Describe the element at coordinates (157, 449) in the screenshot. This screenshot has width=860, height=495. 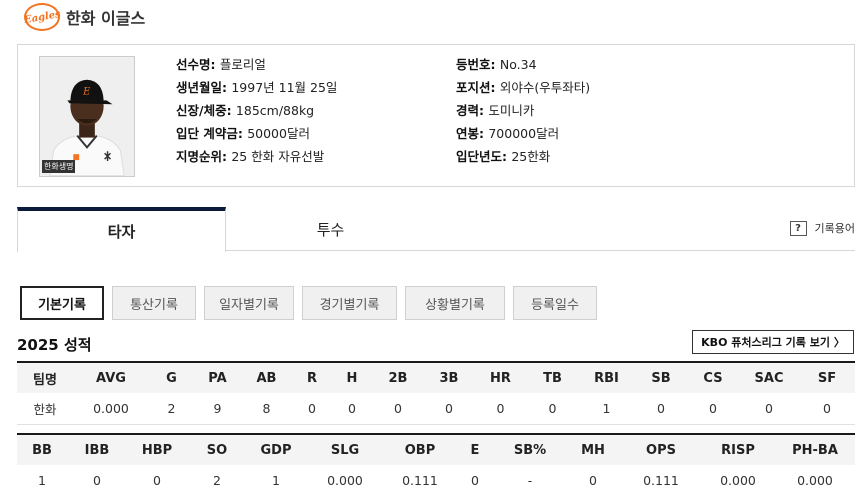
I see `column-header: HBP` at that location.